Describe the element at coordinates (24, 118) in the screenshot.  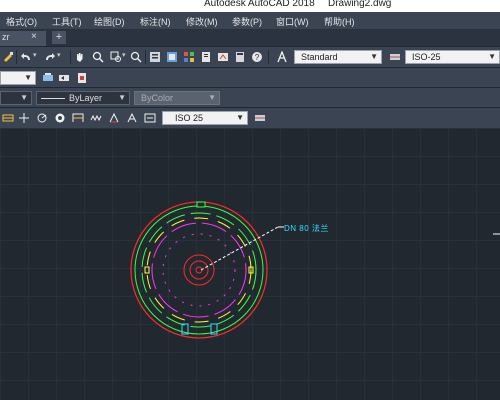
I see `aligned-dimension-icon` at that location.